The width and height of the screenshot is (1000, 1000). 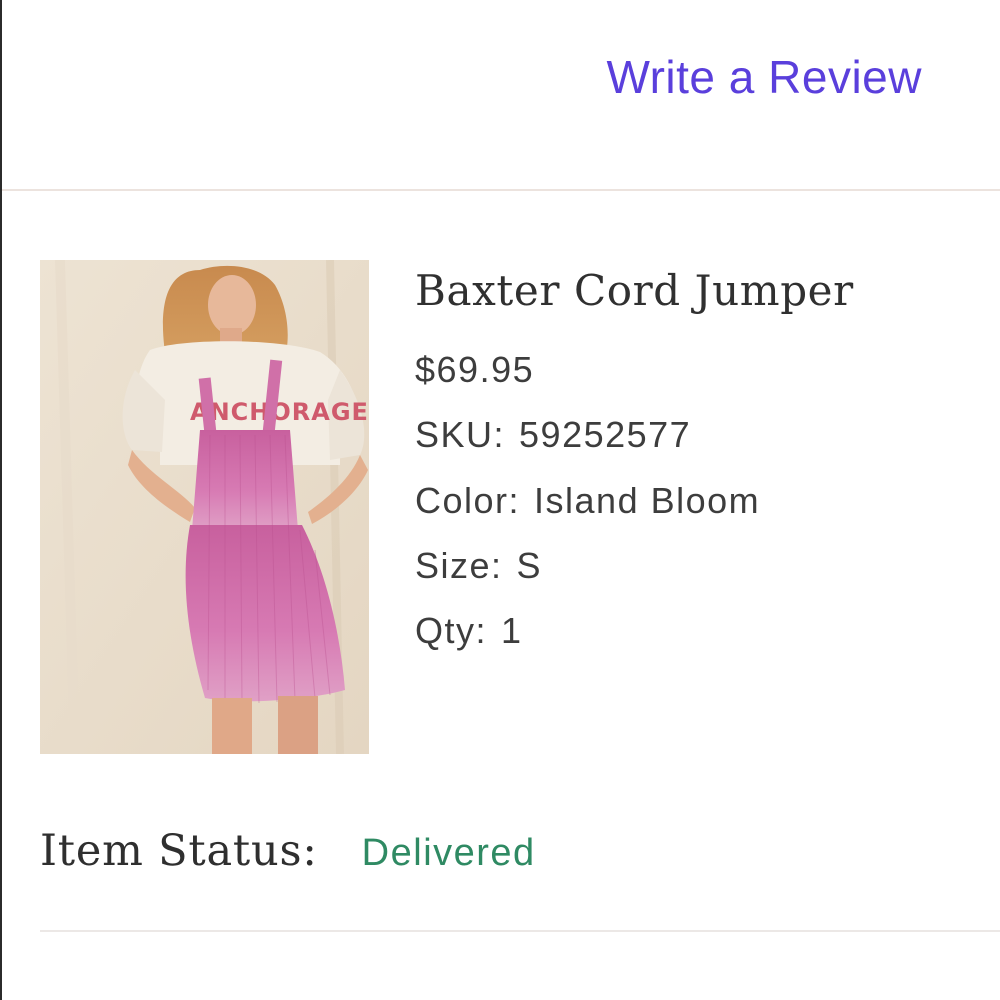 I want to click on product-price: $69.95, so click(x=475, y=369).